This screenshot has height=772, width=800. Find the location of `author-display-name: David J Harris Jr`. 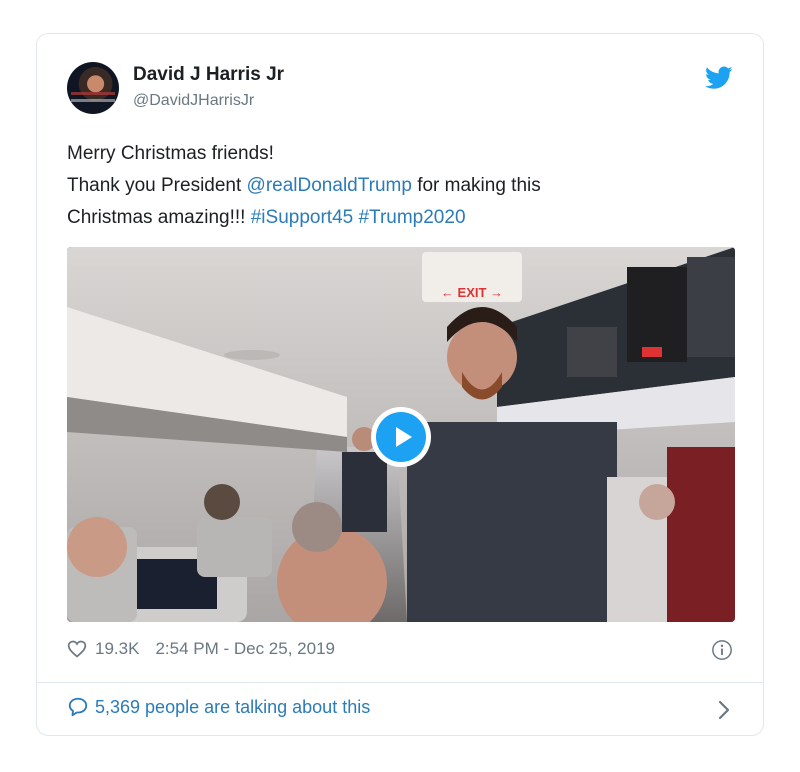

author-display-name: David J Harris Jr is located at coordinates (208, 75).